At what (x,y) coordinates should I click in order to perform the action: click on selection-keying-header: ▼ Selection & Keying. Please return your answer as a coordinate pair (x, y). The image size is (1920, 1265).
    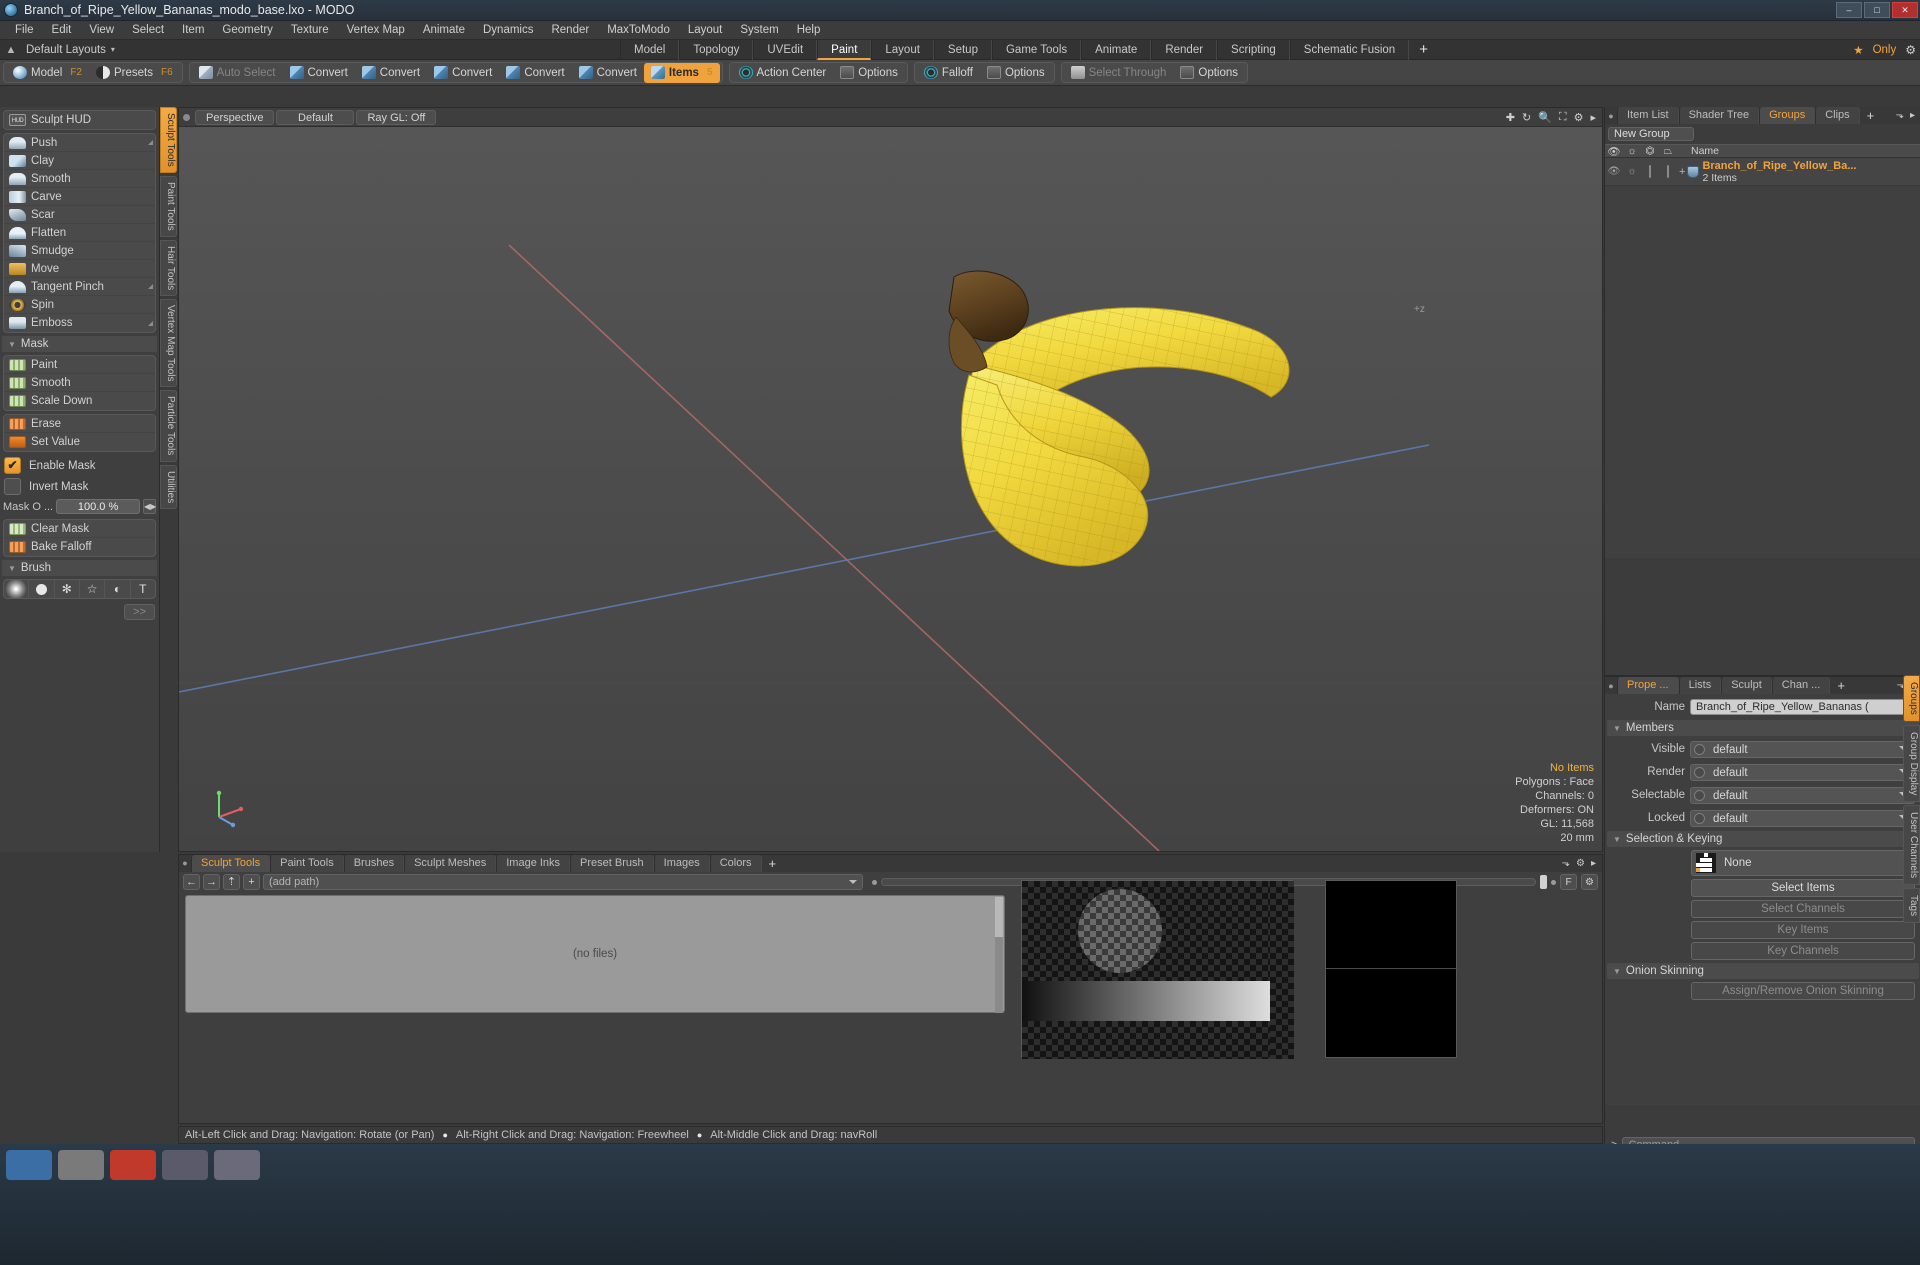
    Looking at the image, I should click on (1763, 839).